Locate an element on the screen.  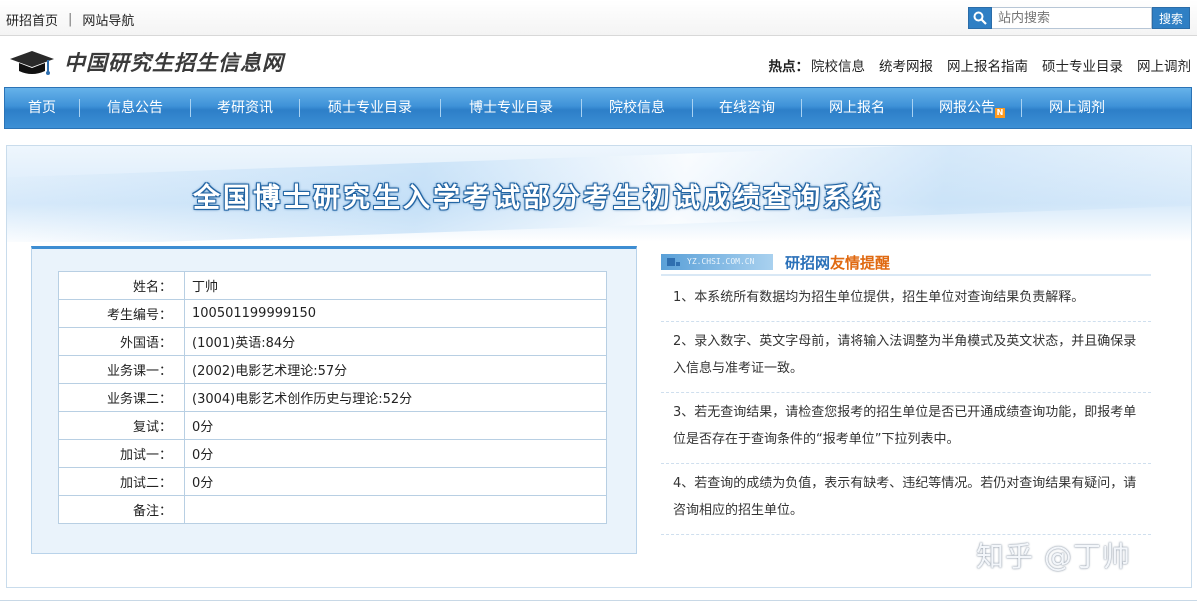
nav-doctor-catalog: 博士专业目录 is located at coordinates (511, 108).